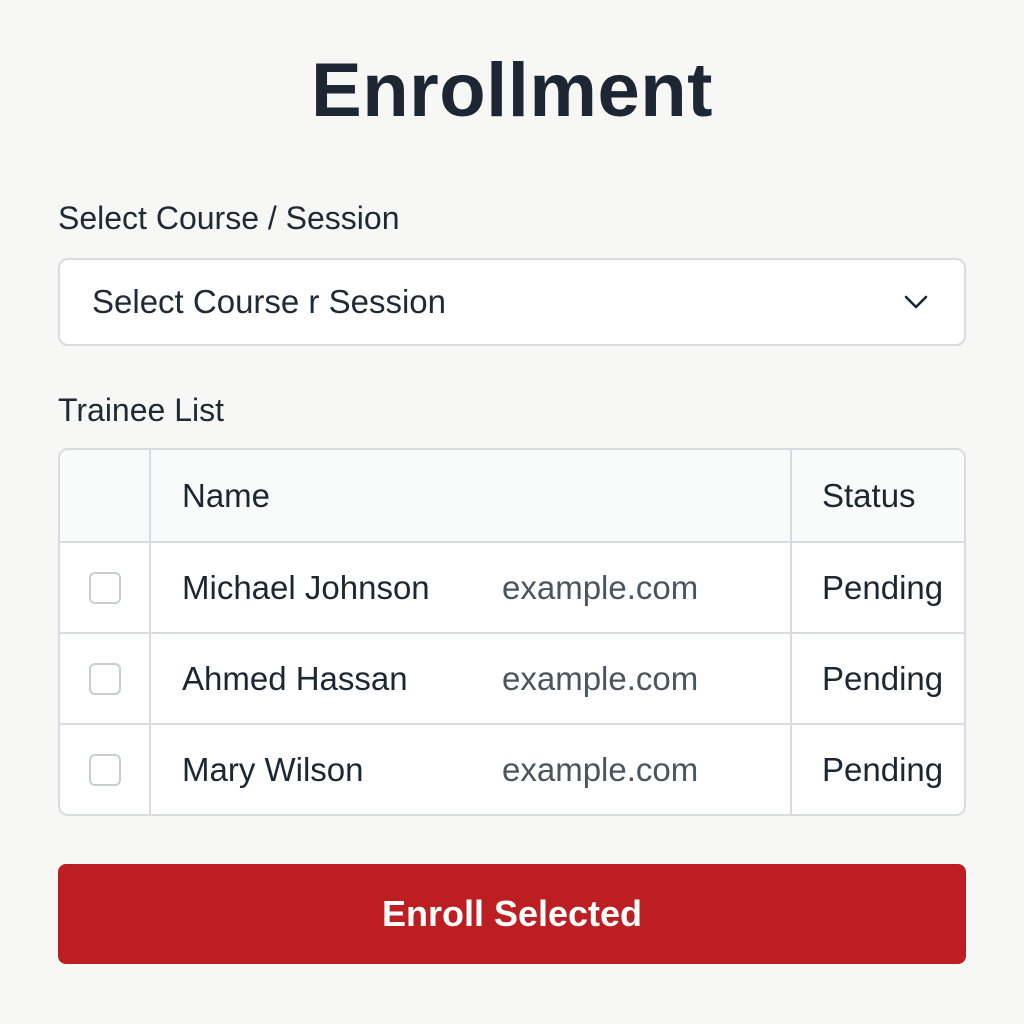  I want to click on table-row: Michael Johnson example.com Pending, so click(512, 586).